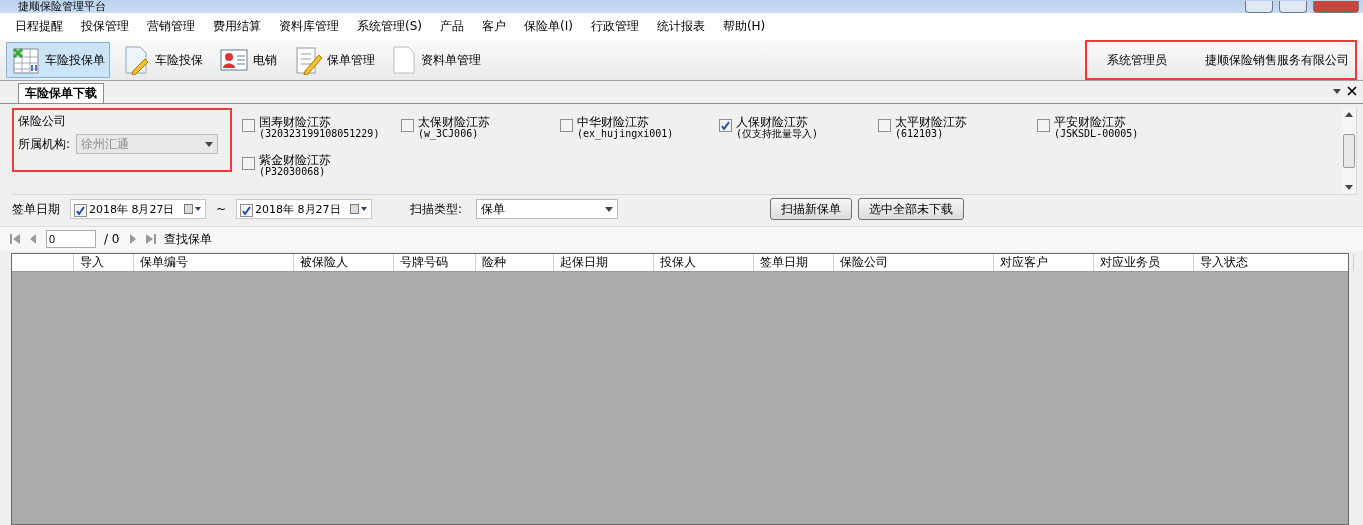 This screenshot has height=525, width=1363. What do you see at coordinates (436, 209) in the screenshot?
I see `field-label: 扫描类型:` at bounding box center [436, 209].